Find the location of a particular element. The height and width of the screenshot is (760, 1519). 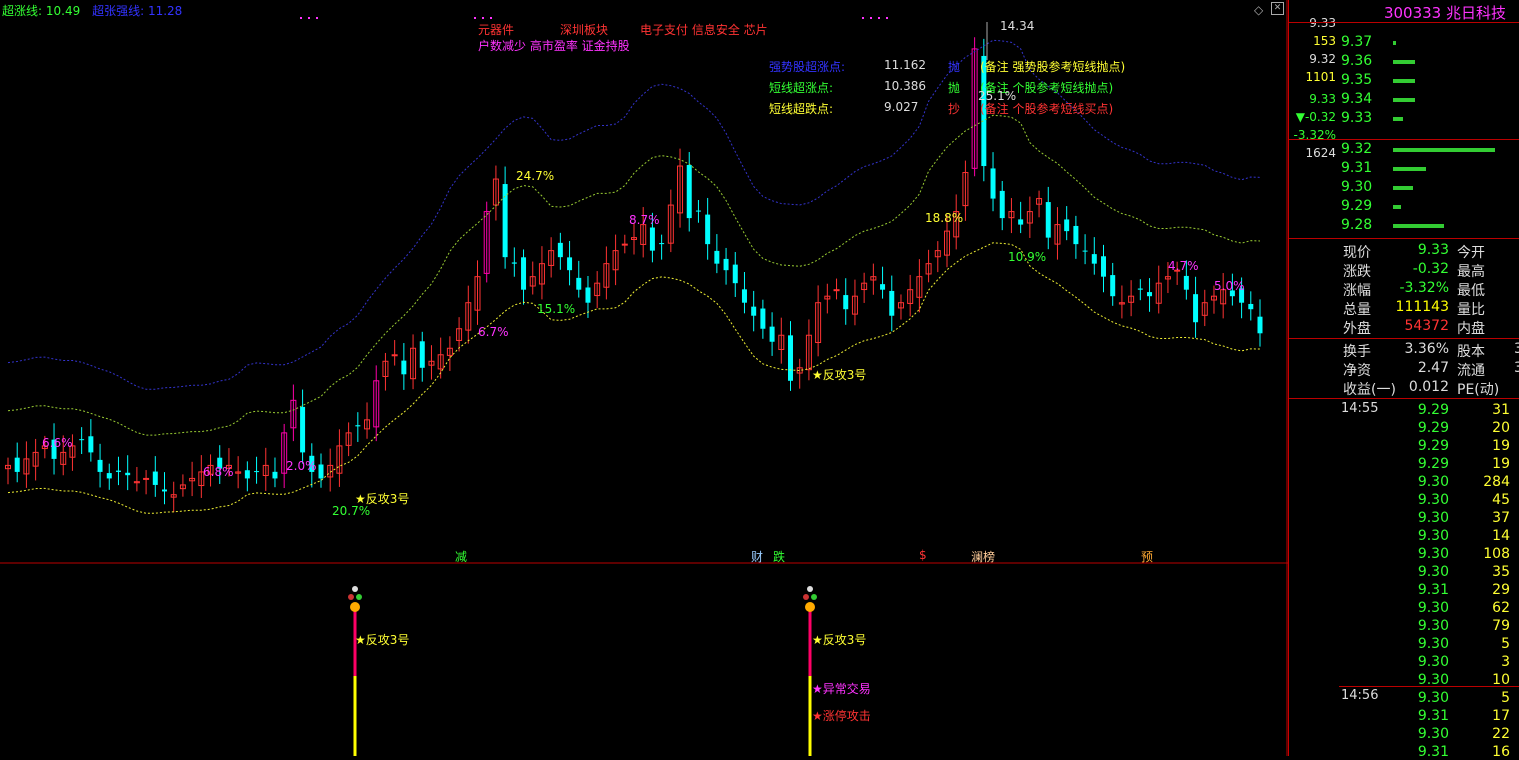

stat-label: 换手 is located at coordinates (1357, 352).